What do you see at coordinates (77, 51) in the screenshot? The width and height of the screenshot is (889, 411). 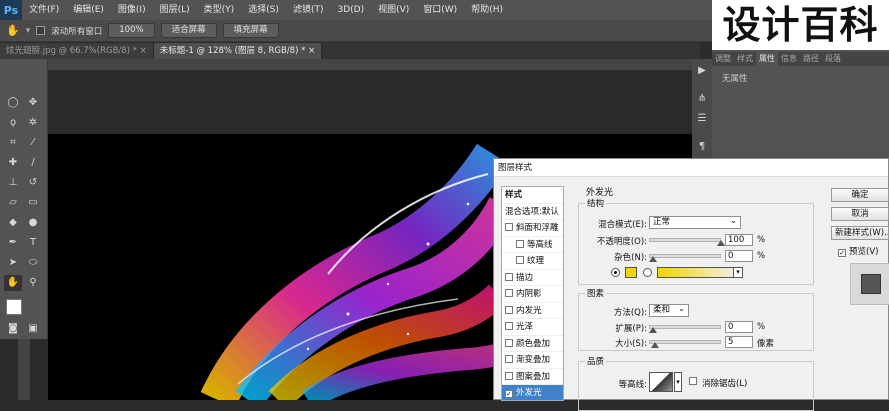 I see `tab-document-1: 炫光翅膀.jpg @ 66.7%(RGB/8) * ×` at bounding box center [77, 51].